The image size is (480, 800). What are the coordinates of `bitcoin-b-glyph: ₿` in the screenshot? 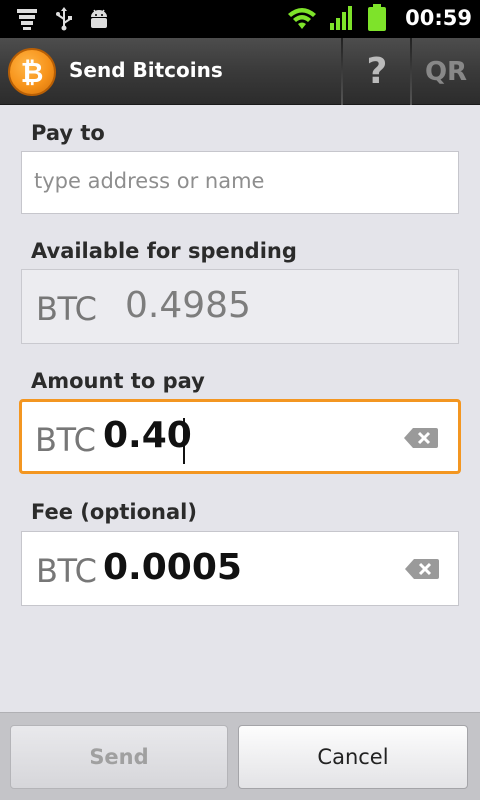 It's located at (32, 72).